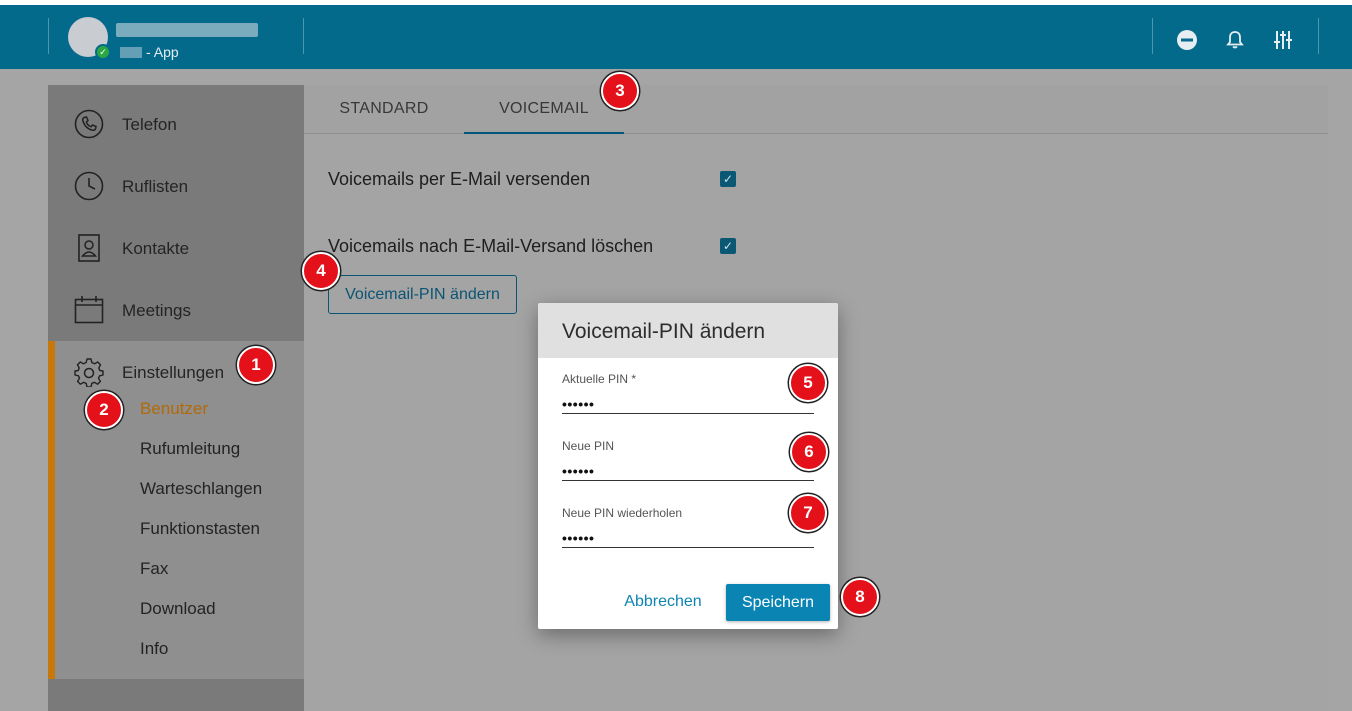 The image size is (1352, 711). Describe the element at coordinates (622, 513) in the screenshot. I see `field-label: Neue PIN wiederholen` at that location.